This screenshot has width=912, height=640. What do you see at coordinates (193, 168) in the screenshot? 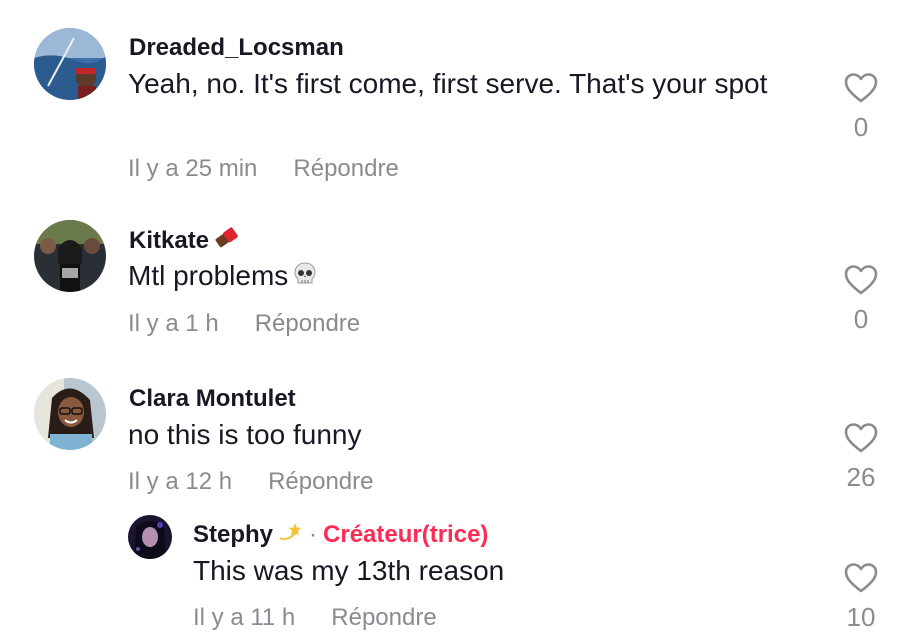
I see `comment-time: Il y a 25 min` at bounding box center [193, 168].